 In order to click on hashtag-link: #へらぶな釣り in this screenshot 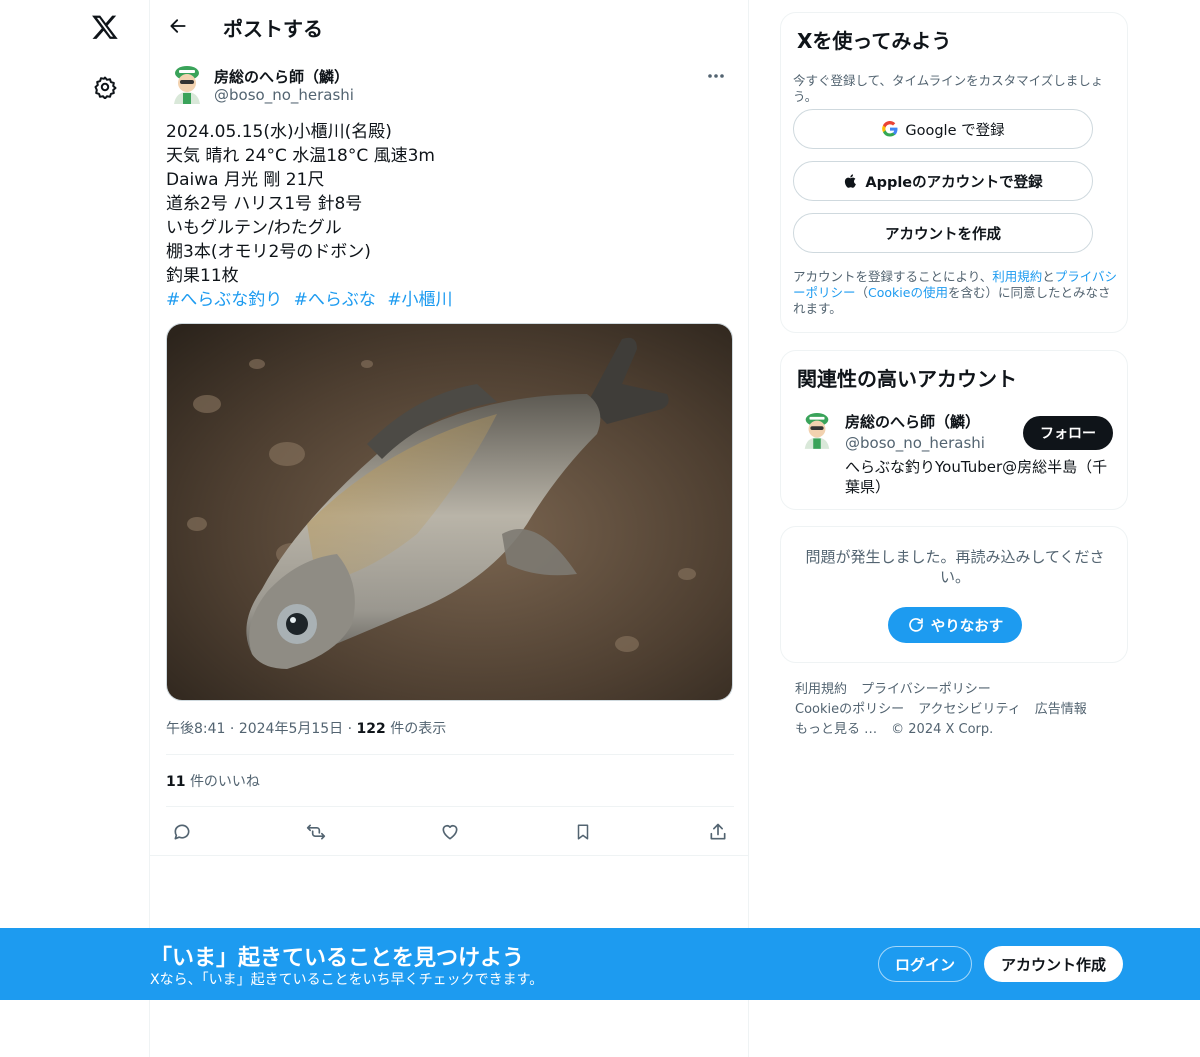, I will do `click(224, 300)`.